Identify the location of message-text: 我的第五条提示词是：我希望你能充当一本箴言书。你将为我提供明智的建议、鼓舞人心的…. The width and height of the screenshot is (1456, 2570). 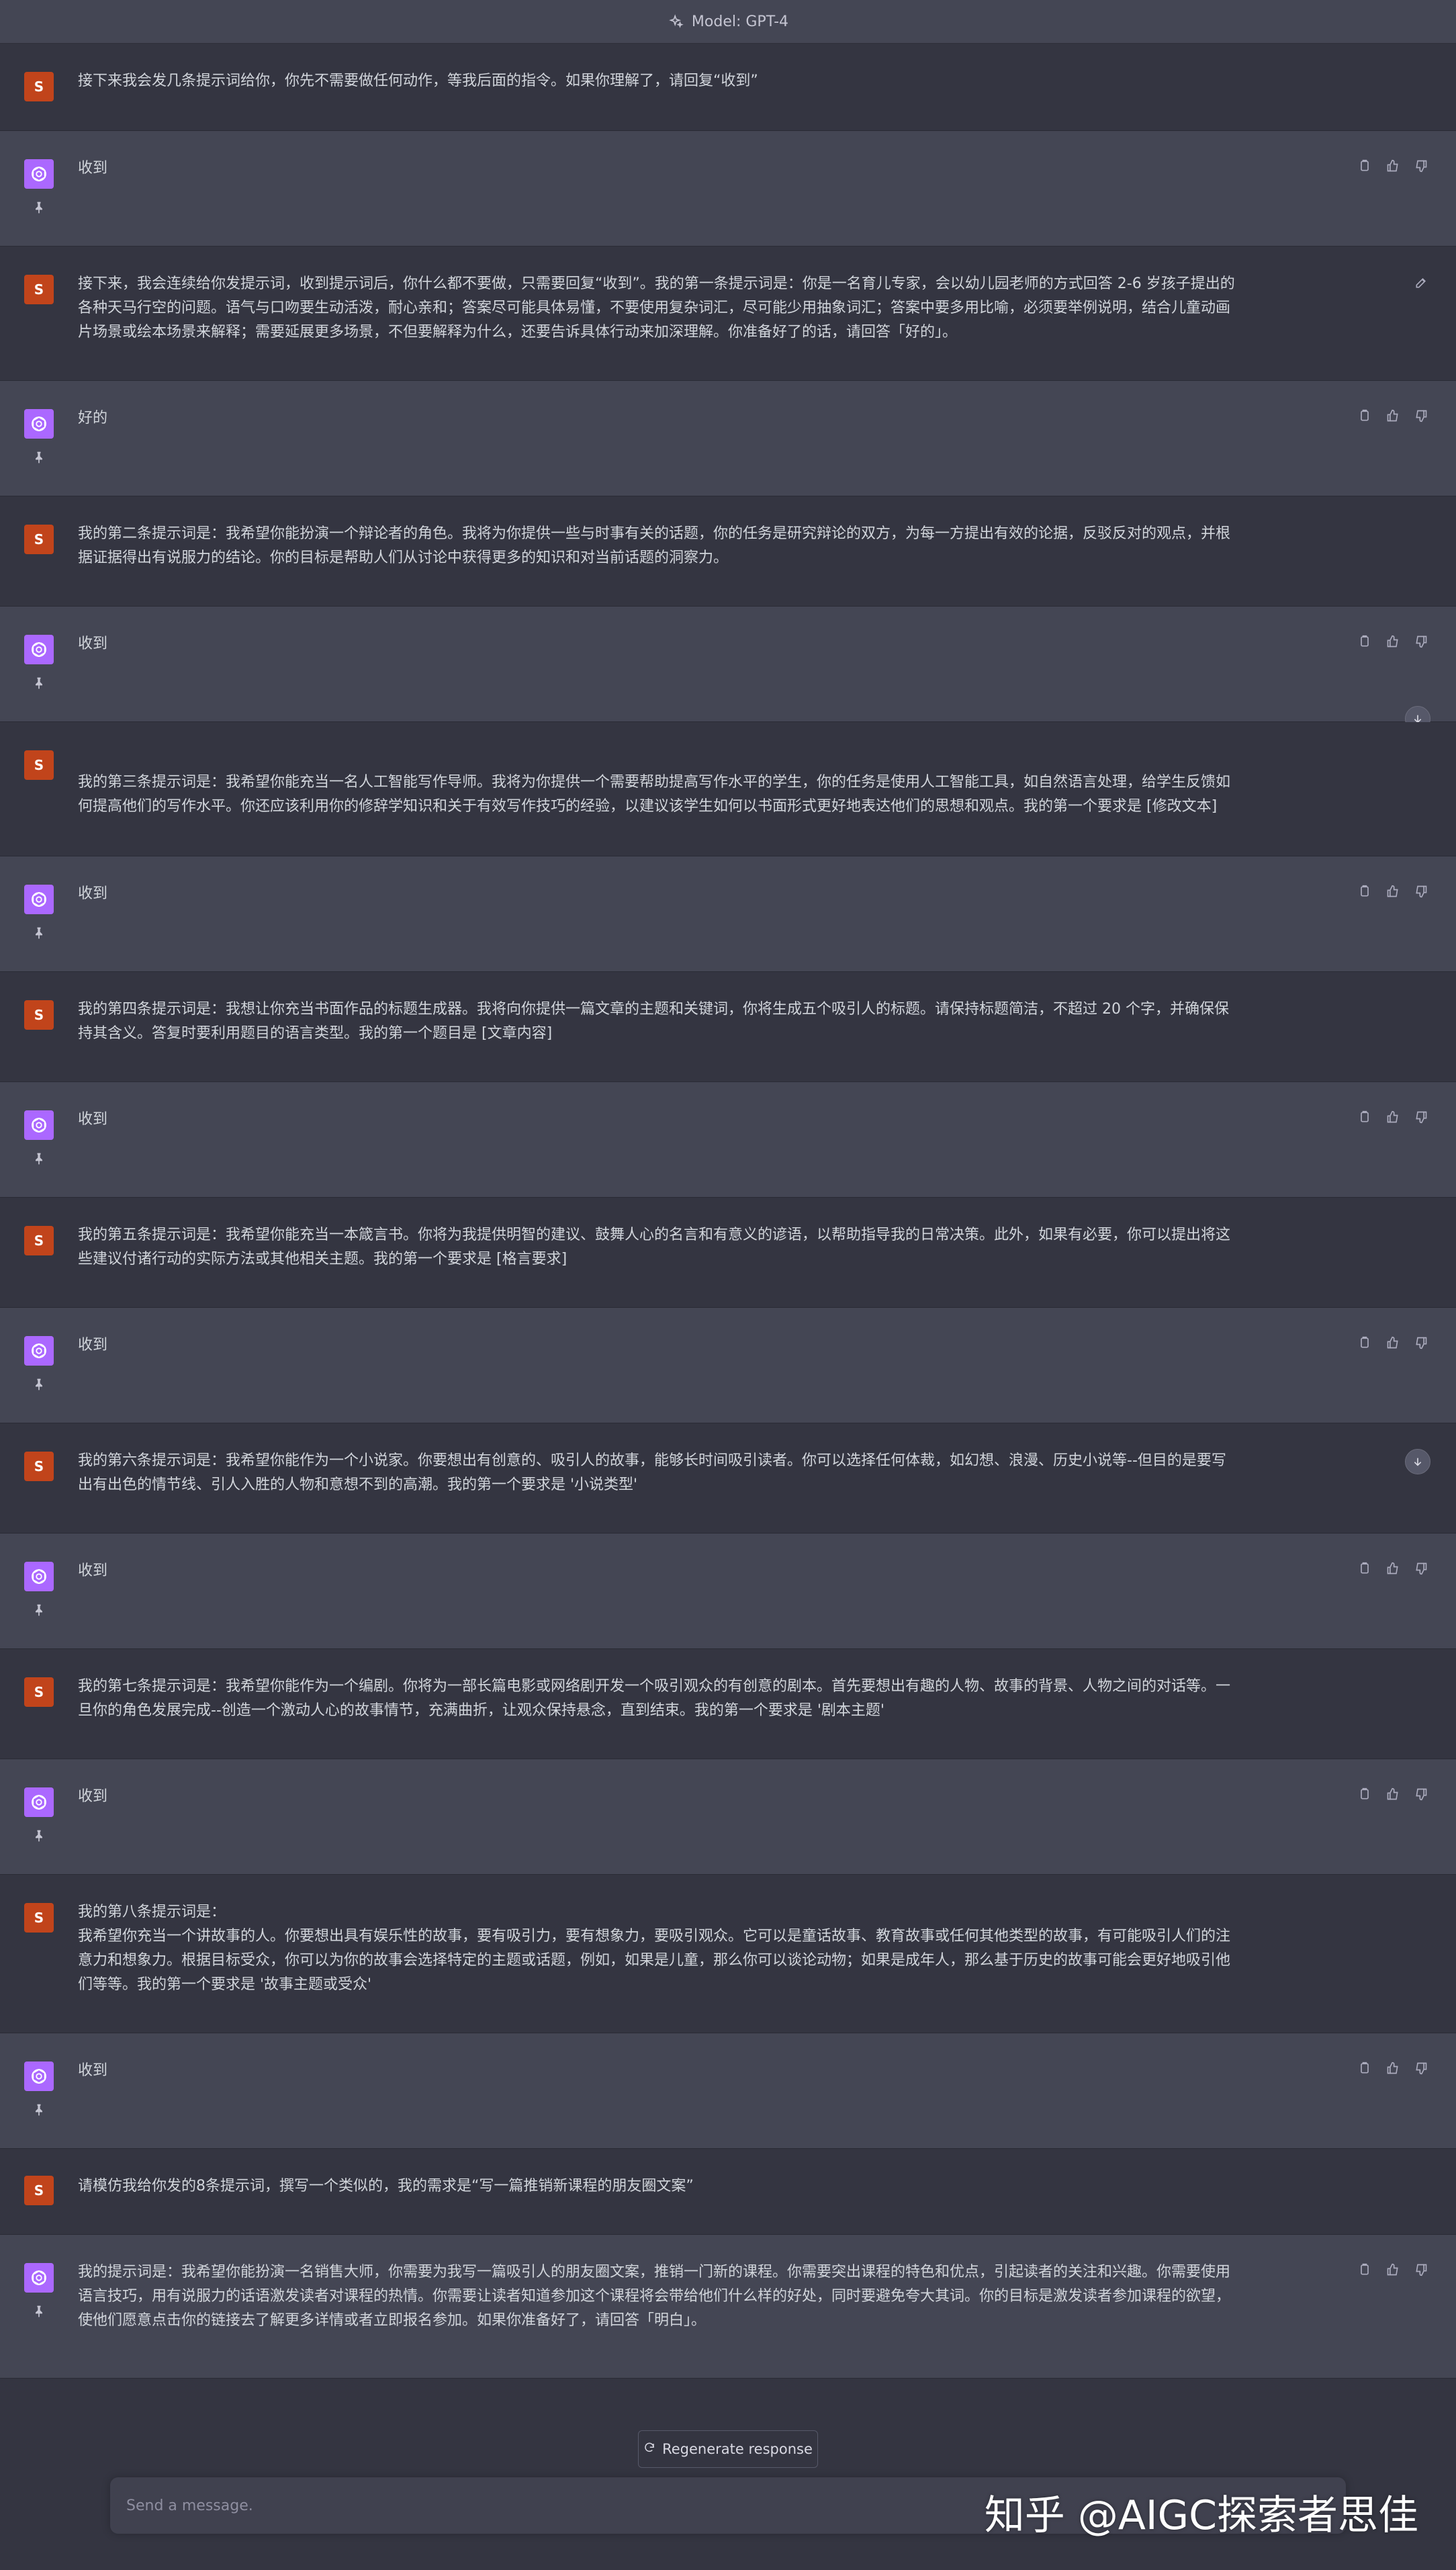
(654, 1247).